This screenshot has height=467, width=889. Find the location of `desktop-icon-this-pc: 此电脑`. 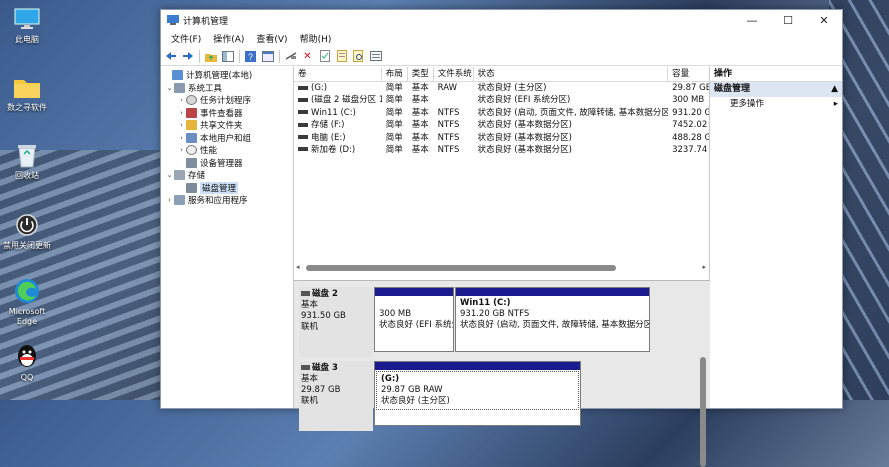

desktop-icon-this-pc: 此电脑 is located at coordinates (27, 25).